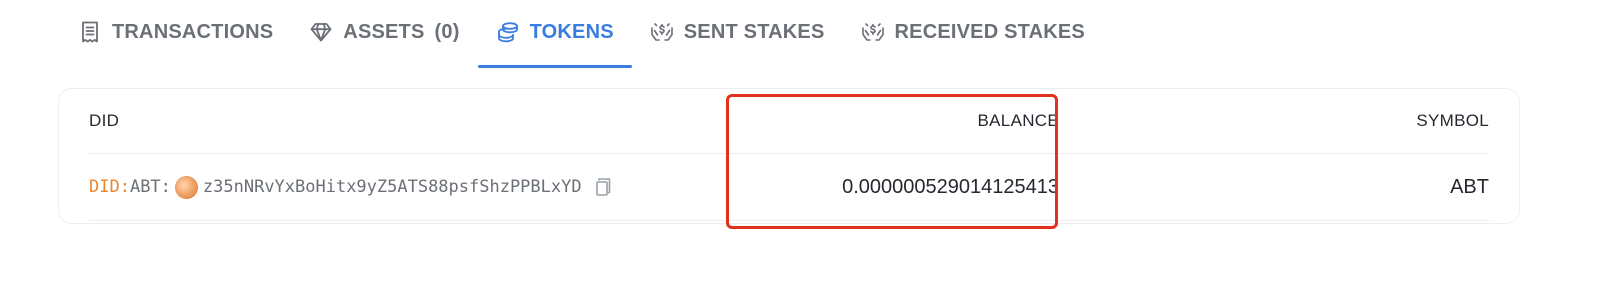 The height and width of the screenshot is (300, 1600). I want to click on column-header-symbol: SYMBOL, so click(1452, 121).